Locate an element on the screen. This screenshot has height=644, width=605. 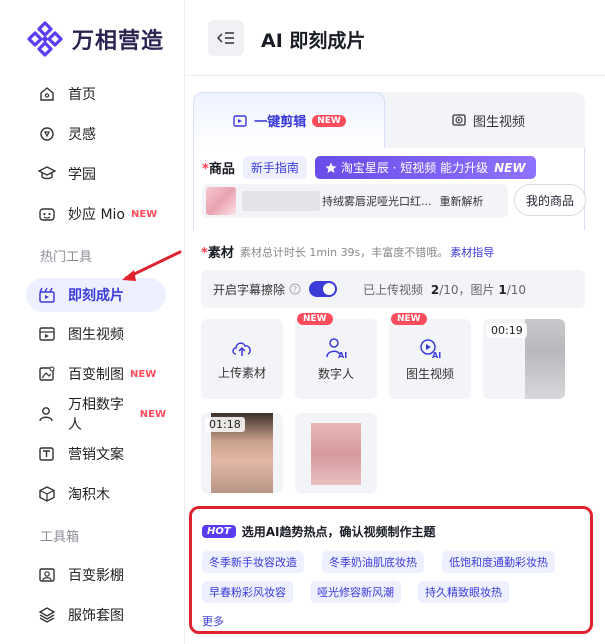
material-guide-link: 素材指导 is located at coordinates (472, 252).